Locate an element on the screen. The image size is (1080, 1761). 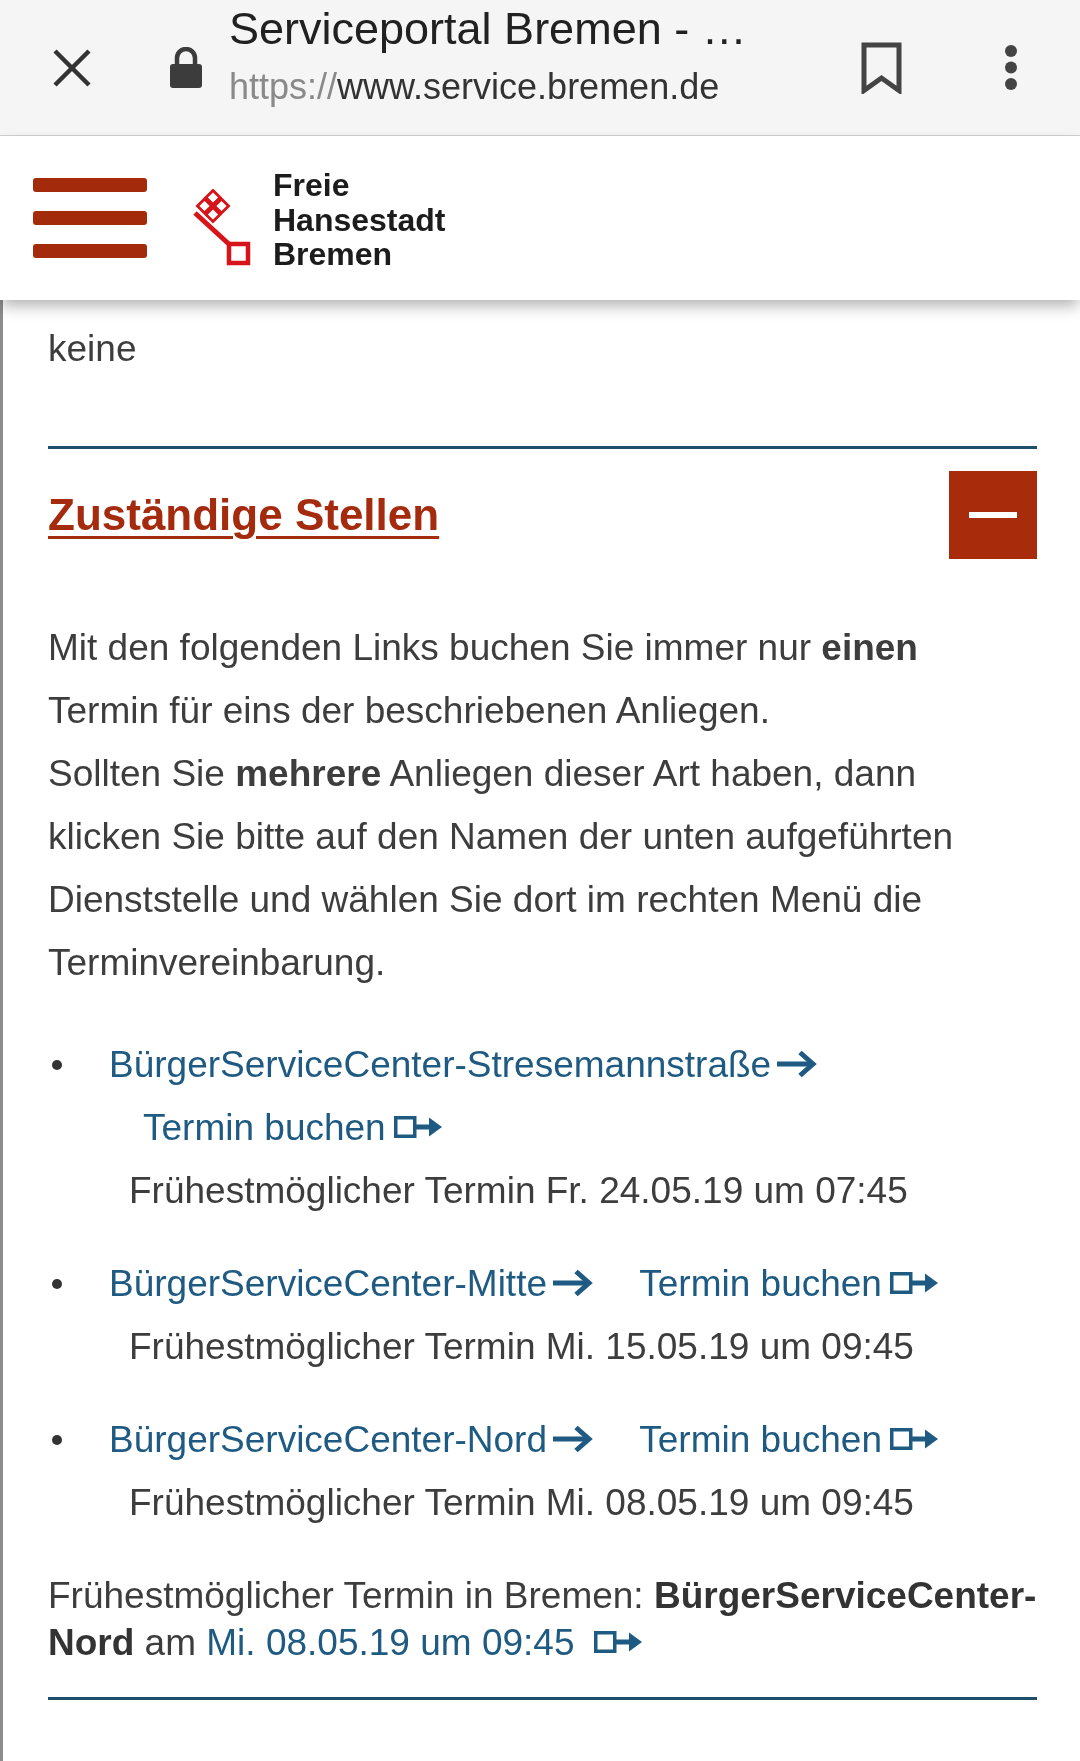
url-text: https://www.service.bremen.de is located at coordinates (474, 87).